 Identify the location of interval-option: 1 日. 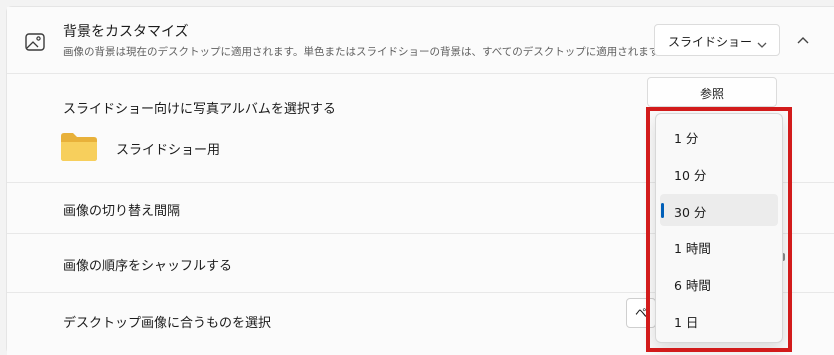
(719, 320).